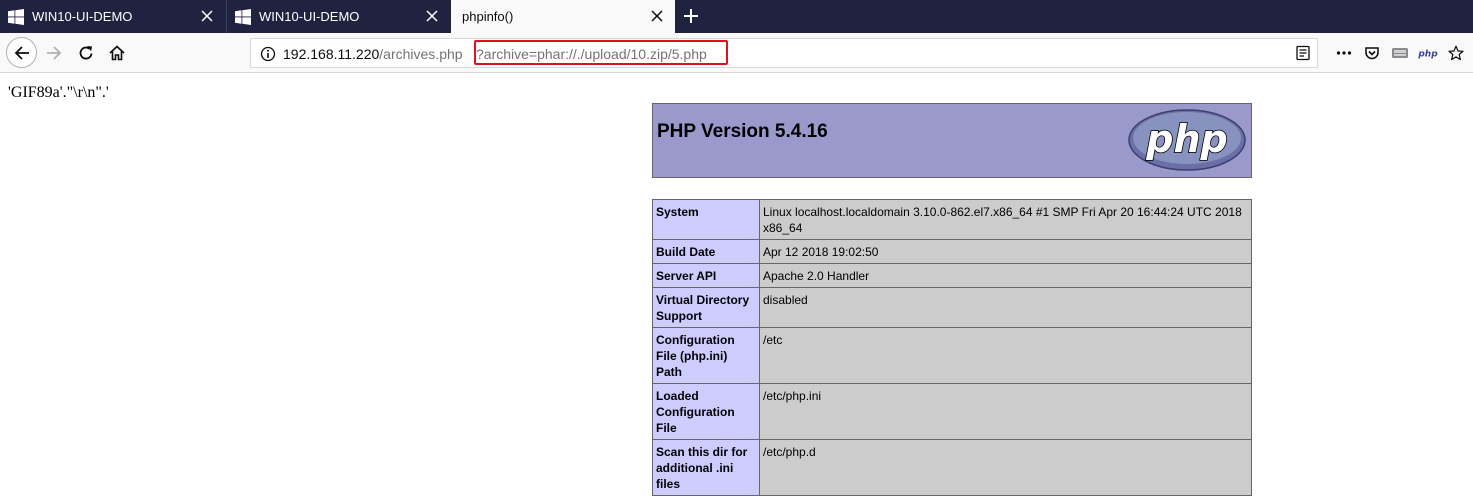 This screenshot has height=496, width=1473. Describe the element at coordinates (1303, 53) in the screenshot. I see `reader-view-icon` at that location.